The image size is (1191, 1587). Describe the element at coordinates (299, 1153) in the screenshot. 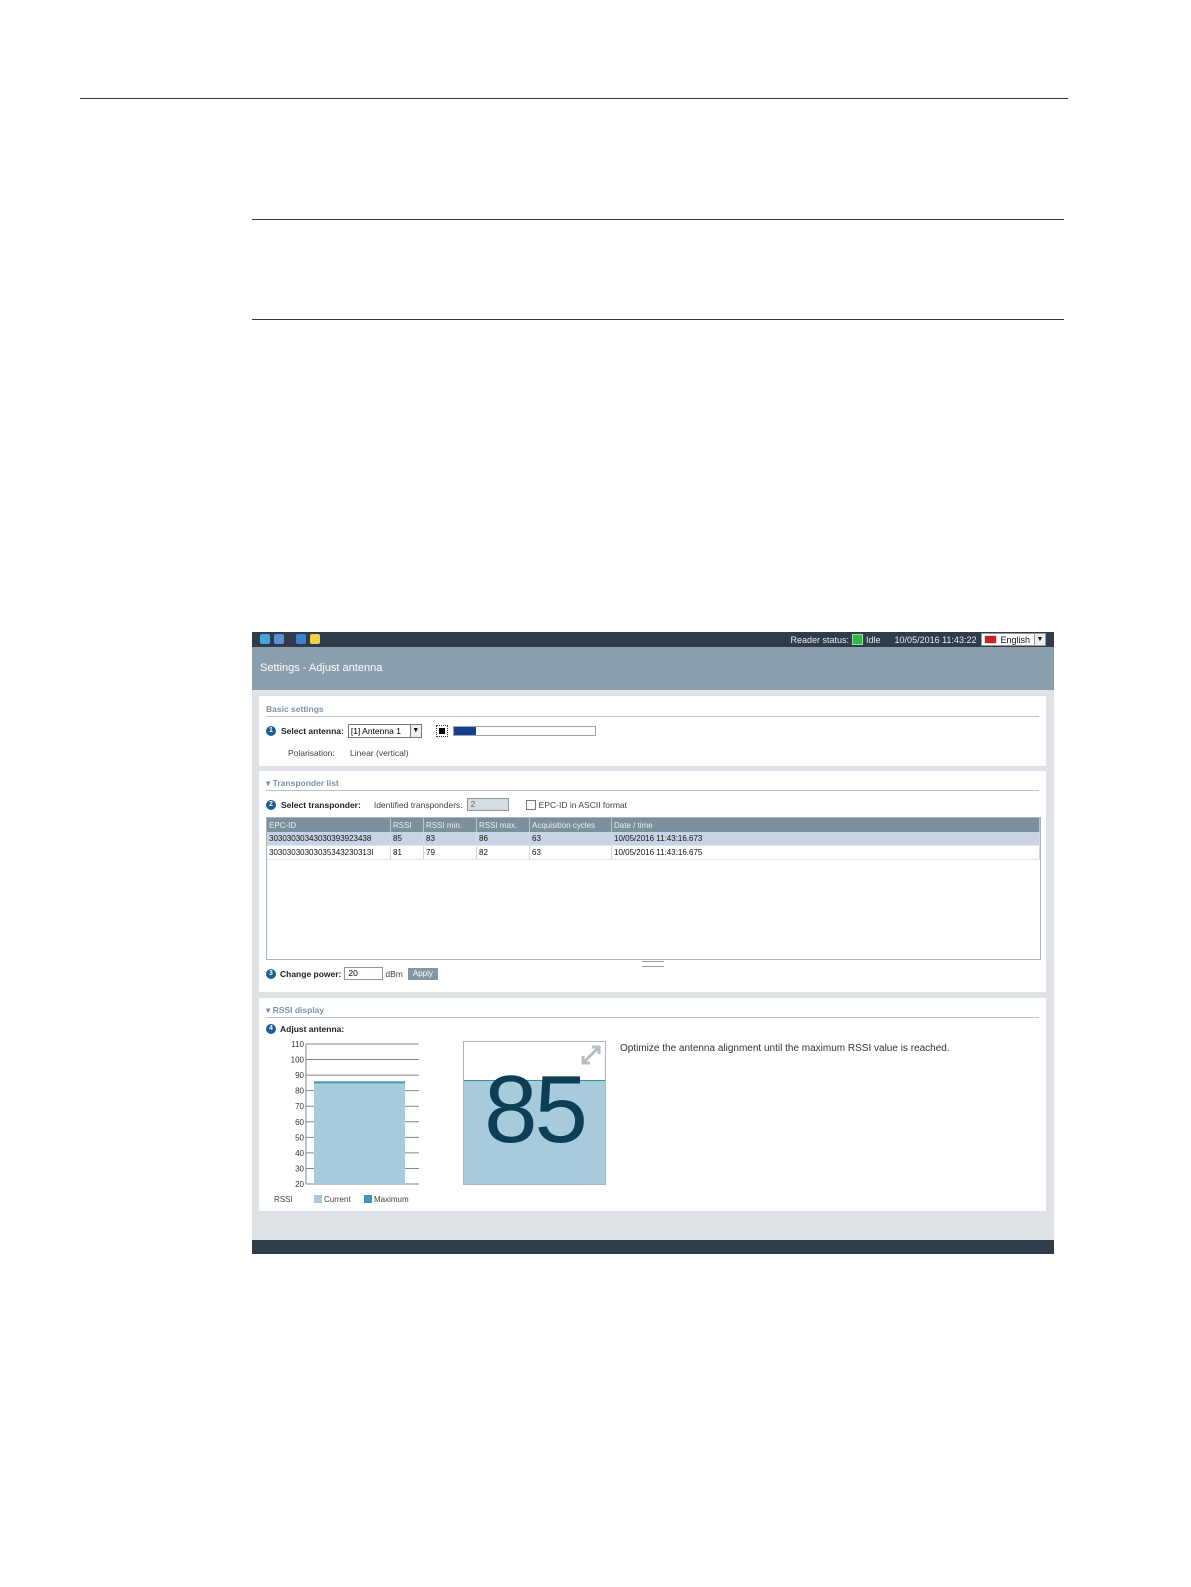

I see `y-tick-label: 40` at that location.